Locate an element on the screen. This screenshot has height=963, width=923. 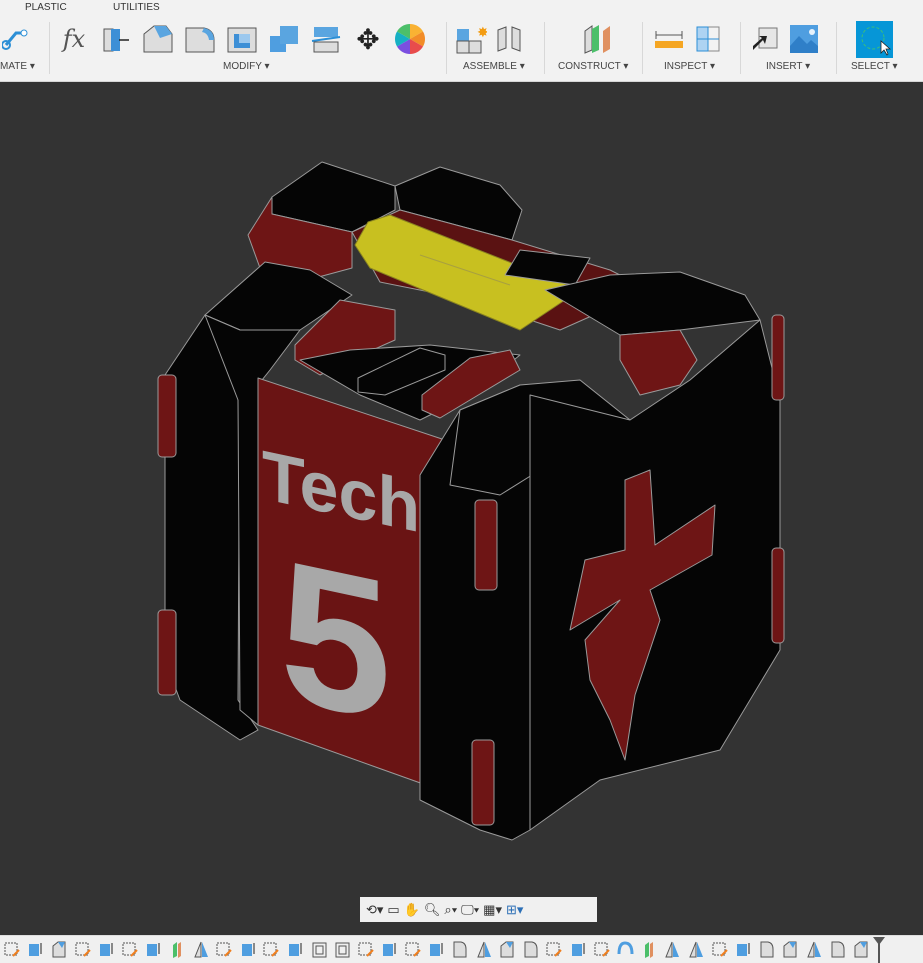
new-component-icon: ✸ is located at coordinates (471, 39).